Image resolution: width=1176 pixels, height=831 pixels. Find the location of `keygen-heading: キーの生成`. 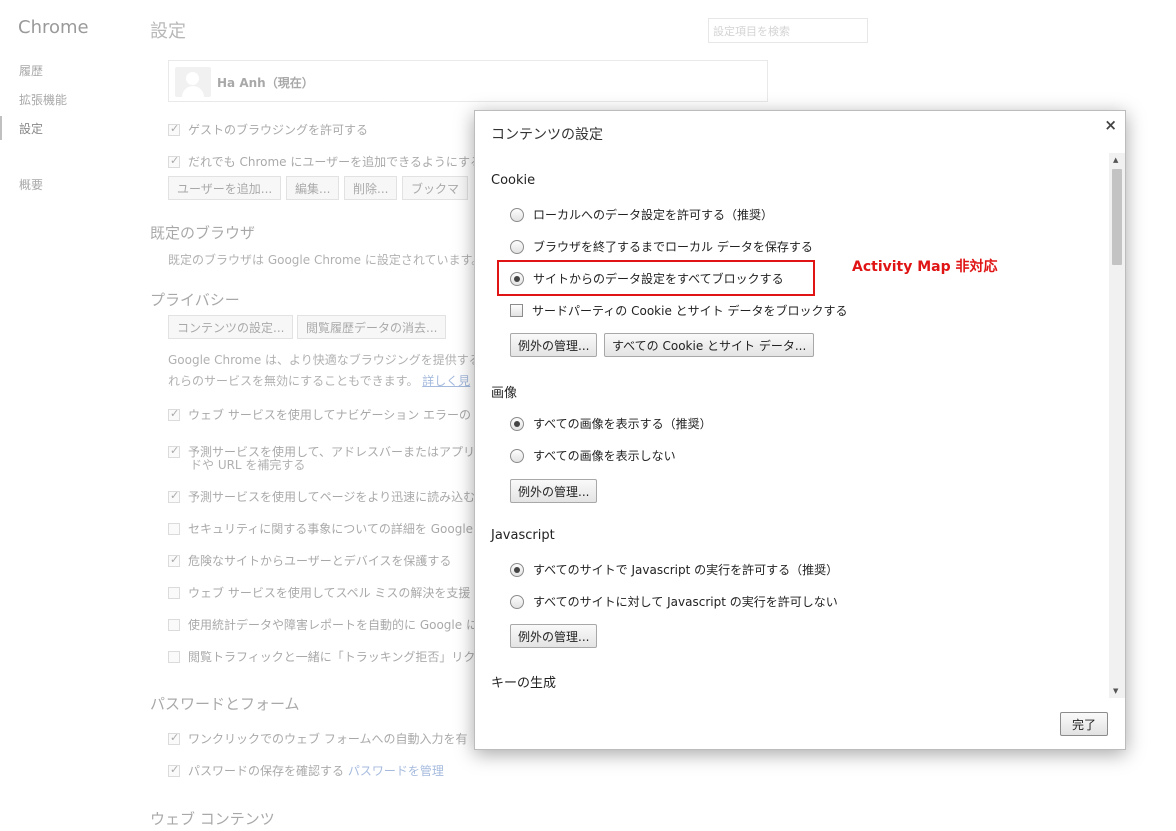

keygen-heading: キーの生成 is located at coordinates (524, 683).